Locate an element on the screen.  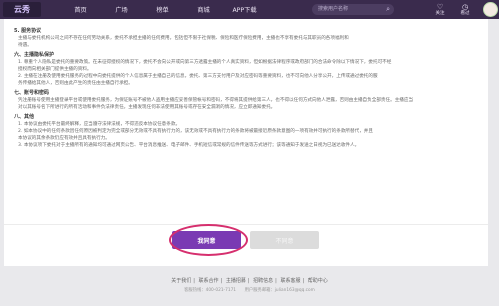
footer-link-about: 关于我们 is located at coordinates (181, 281).